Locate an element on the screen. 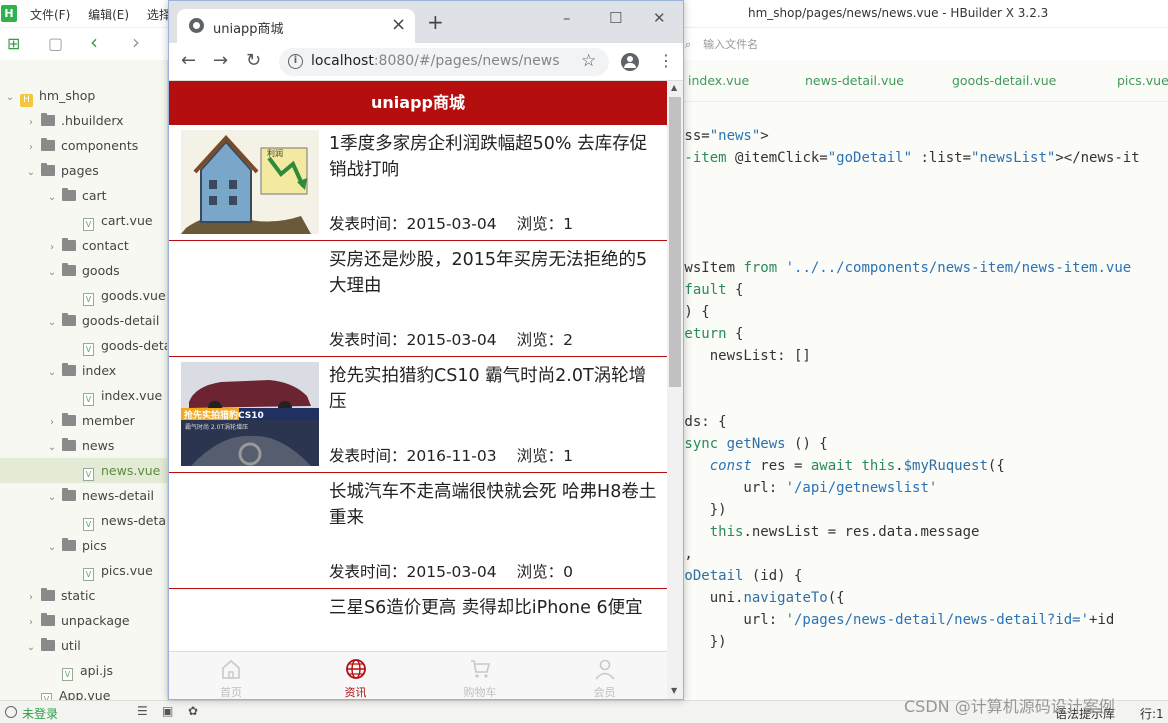  editor-tab-news-detail: news-detail.vue is located at coordinates (854, 80).